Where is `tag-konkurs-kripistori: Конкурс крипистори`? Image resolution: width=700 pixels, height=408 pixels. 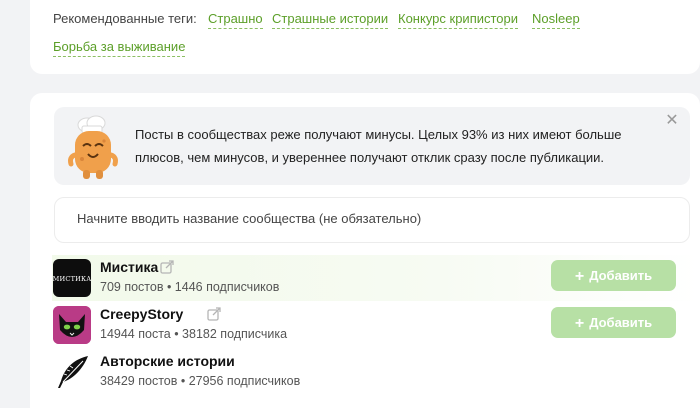
tag-konkurs-kripistori: Конкурс крипистори is located at coordinates (458, 20).